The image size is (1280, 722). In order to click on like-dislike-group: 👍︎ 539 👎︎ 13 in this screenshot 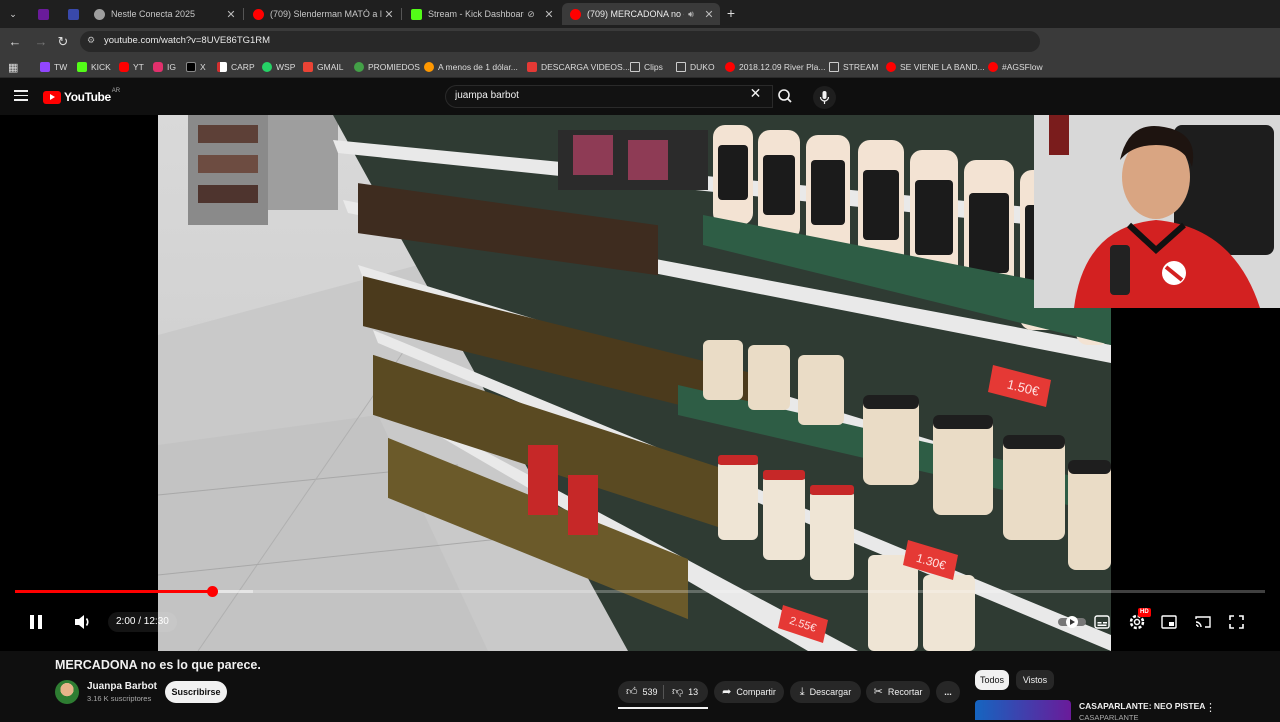, I will do `click(663, 692)`.